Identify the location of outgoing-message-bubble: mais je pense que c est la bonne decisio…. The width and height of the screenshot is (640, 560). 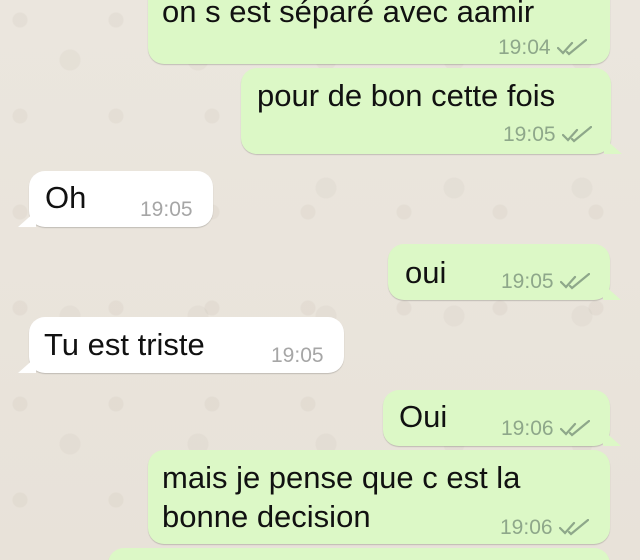
(379, 497).